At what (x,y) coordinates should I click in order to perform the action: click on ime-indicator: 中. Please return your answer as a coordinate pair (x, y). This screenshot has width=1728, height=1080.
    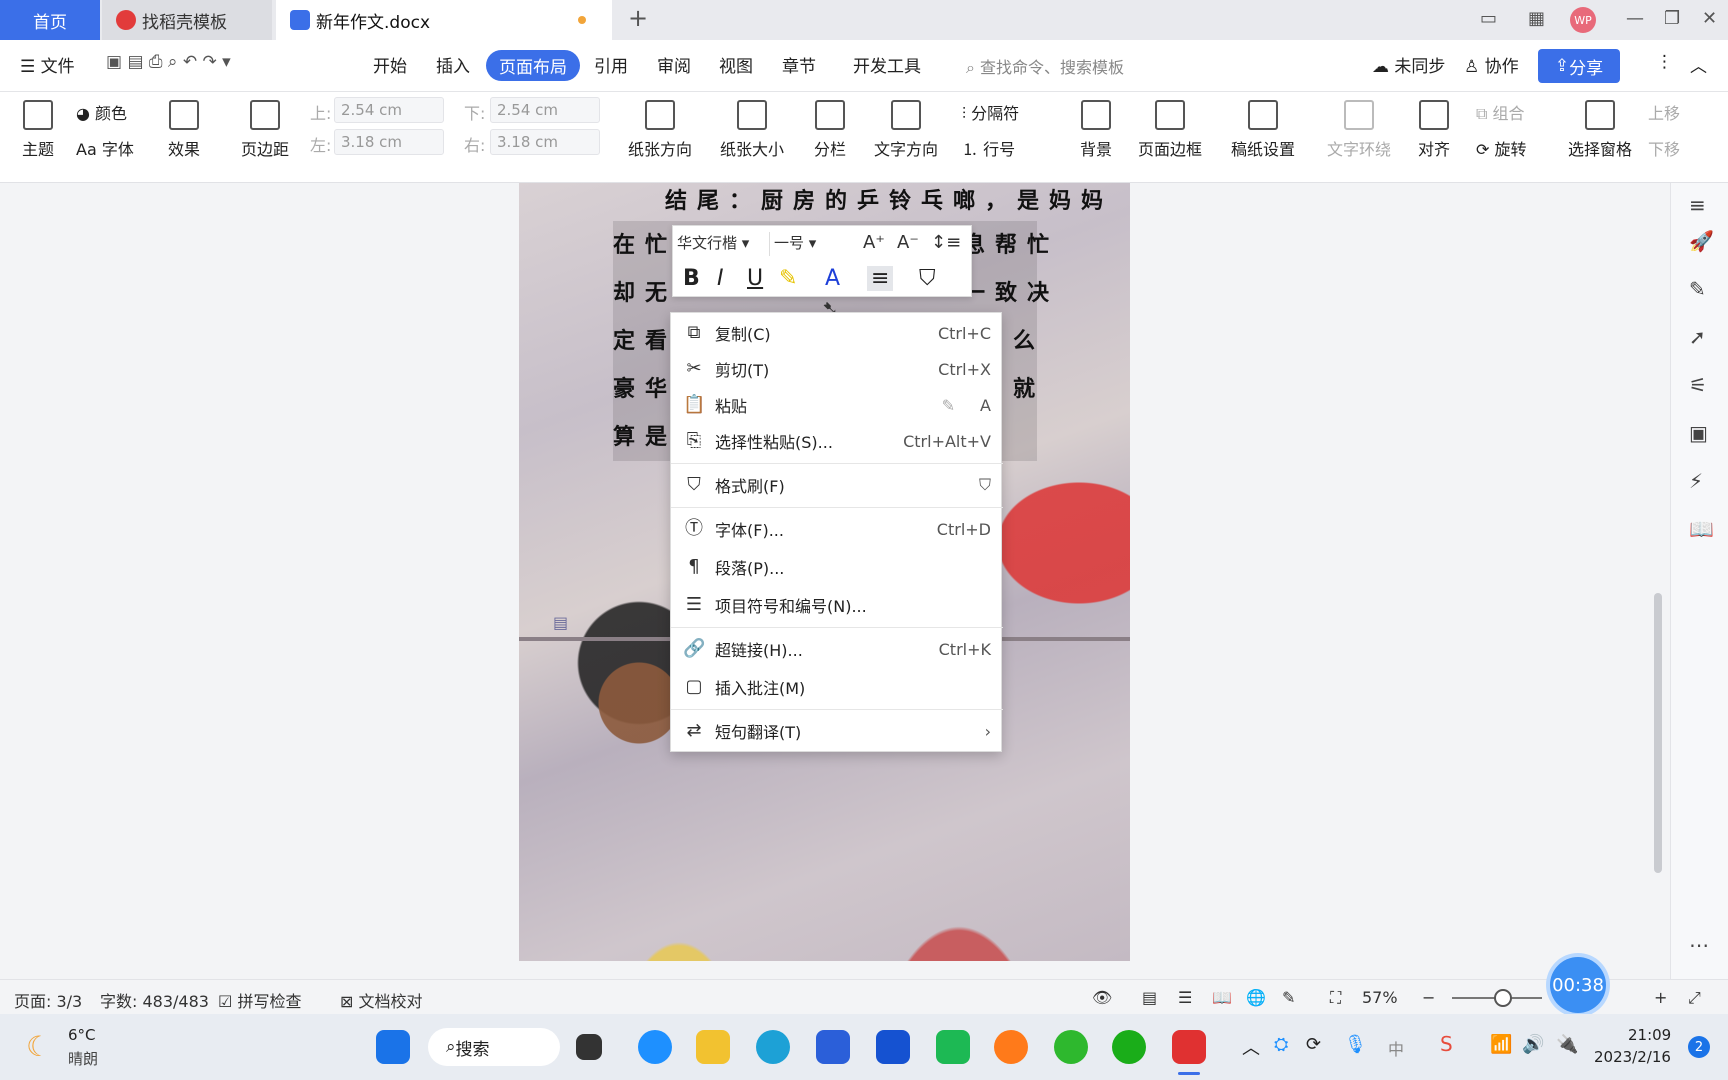
    Looking at the image, I should click on (1396, 1048).